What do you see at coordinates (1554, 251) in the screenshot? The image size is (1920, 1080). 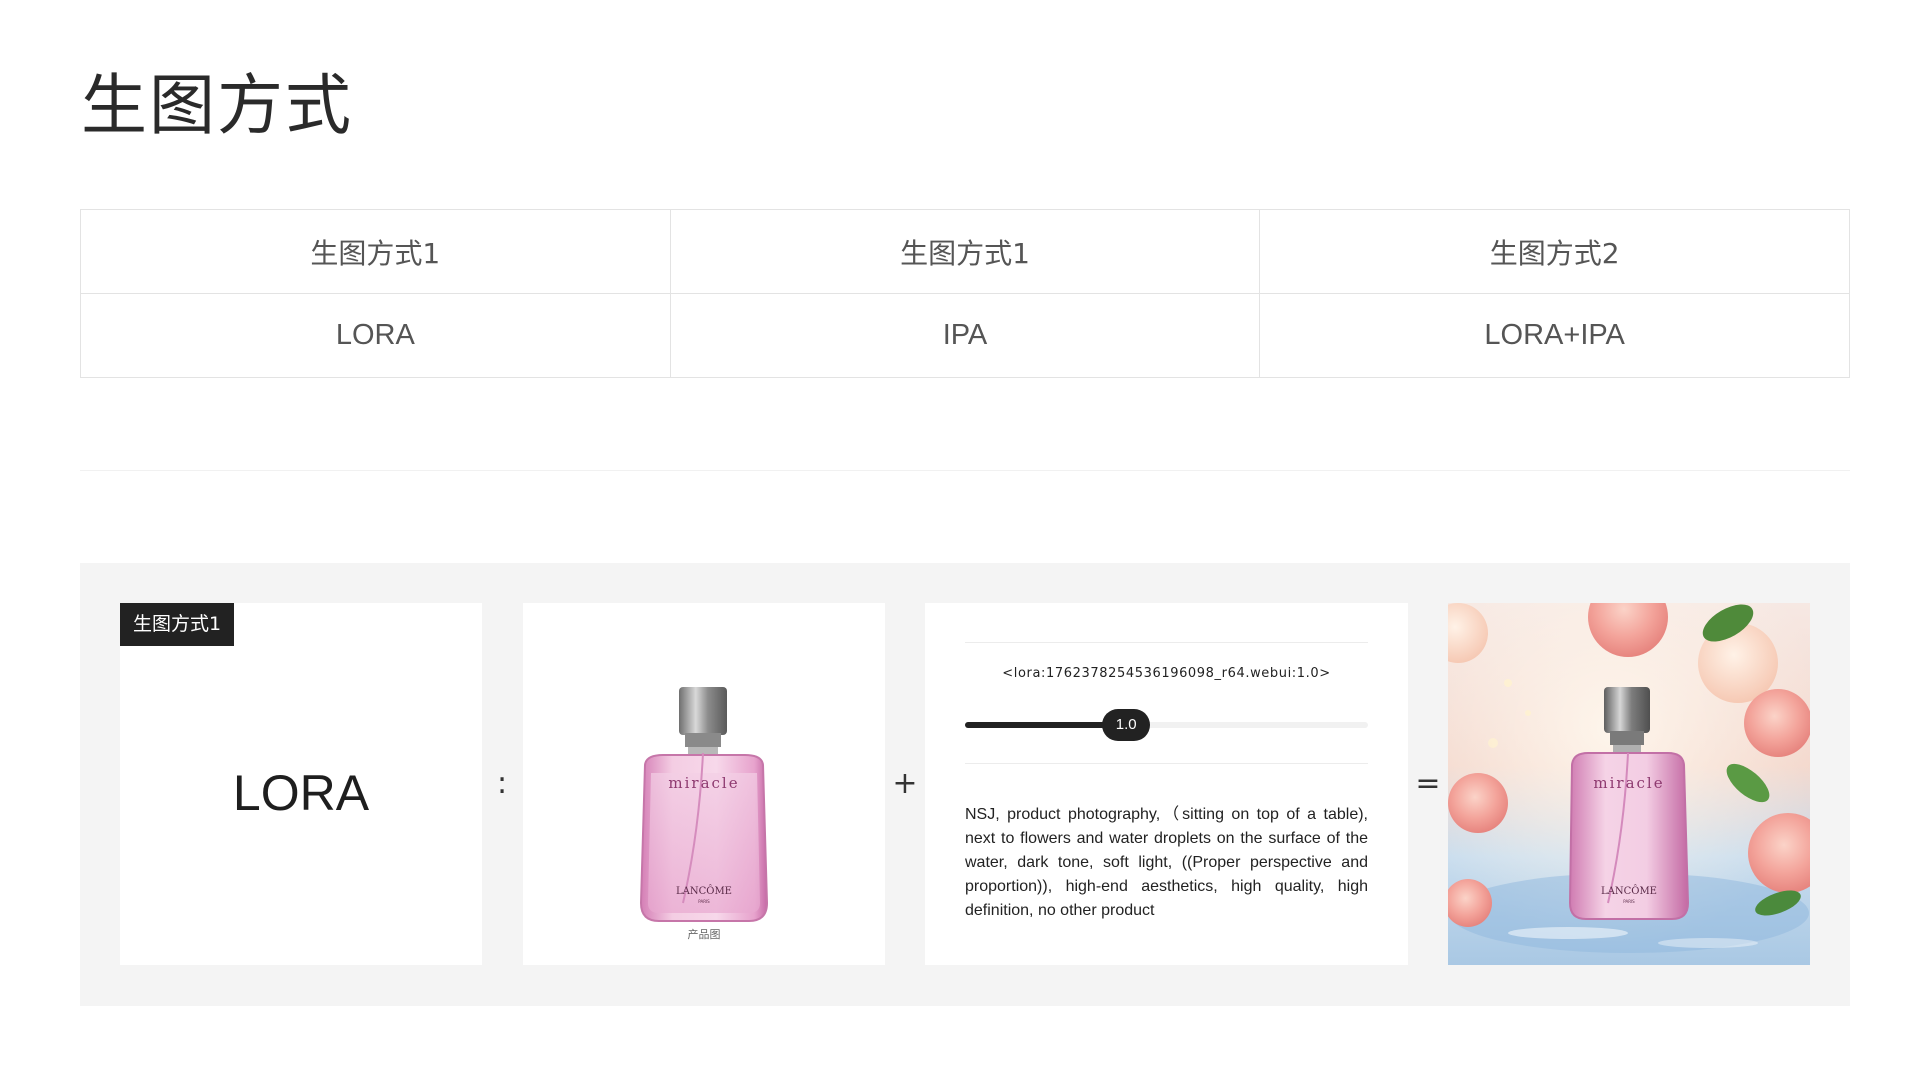 I see `table-header-cell: 生图方式2` at bounding box center [1554, 251].